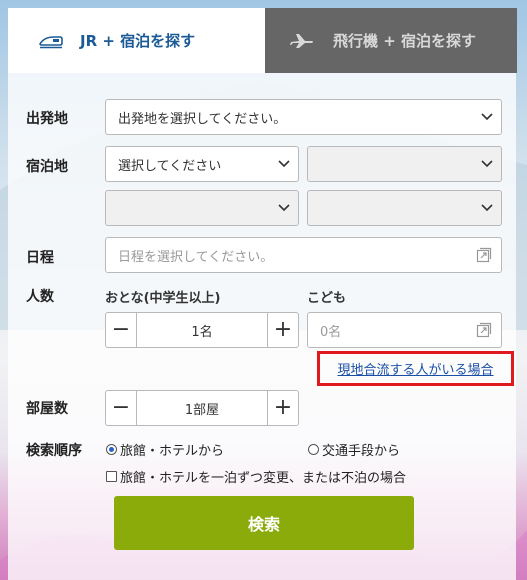 The width and height of the screenshot is (527, 580). I want to click on date-input: 日程を選択してください。, so click(303, 255).